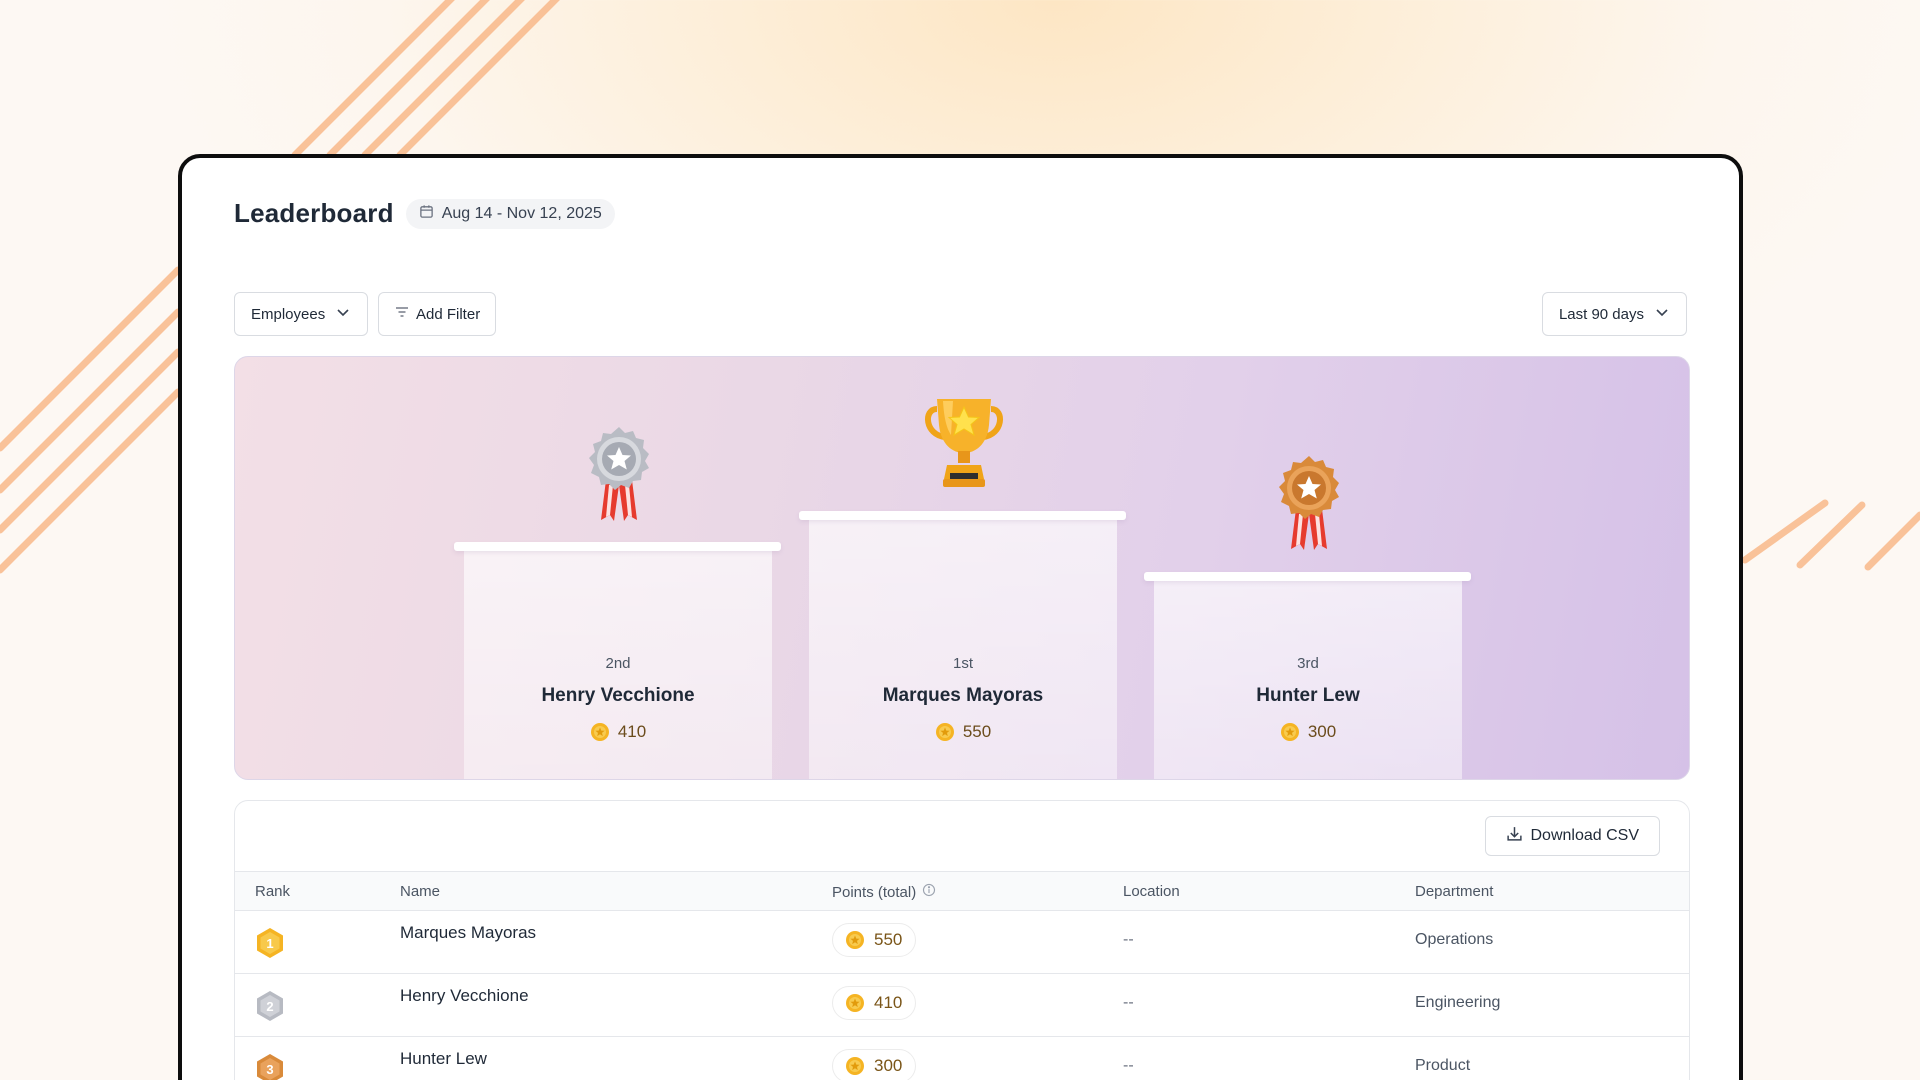  What do you see at coordinates (1307, 576) in the screenshot?
I see `podium-third-cap` at bounding box center [1307, 576].